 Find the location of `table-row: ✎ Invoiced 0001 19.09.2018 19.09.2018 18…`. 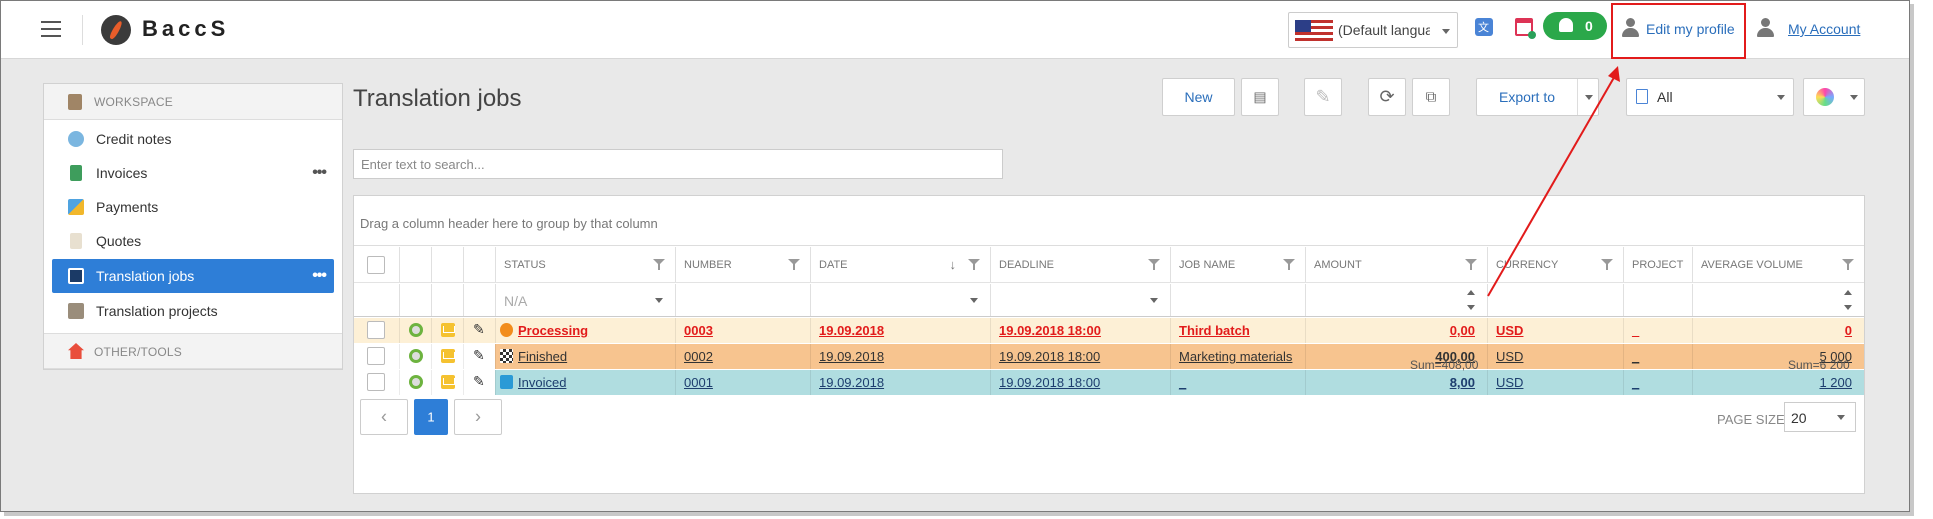

table-row: ✎ Invoiced 0001 19.09.2018 19.09.2018 18… is located at coordinates (1109, 383).